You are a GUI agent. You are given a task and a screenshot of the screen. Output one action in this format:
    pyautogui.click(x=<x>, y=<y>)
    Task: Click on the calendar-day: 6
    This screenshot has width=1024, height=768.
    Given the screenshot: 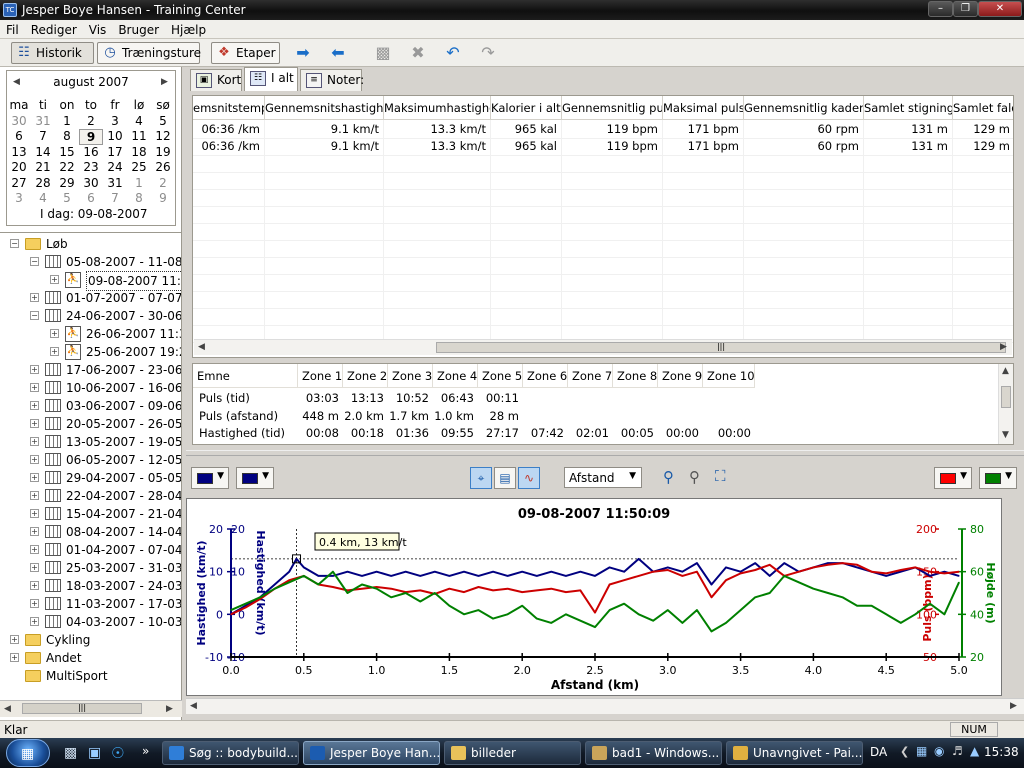 What is the action you would take?
    pyautogui.click(x=91, y=199)
    